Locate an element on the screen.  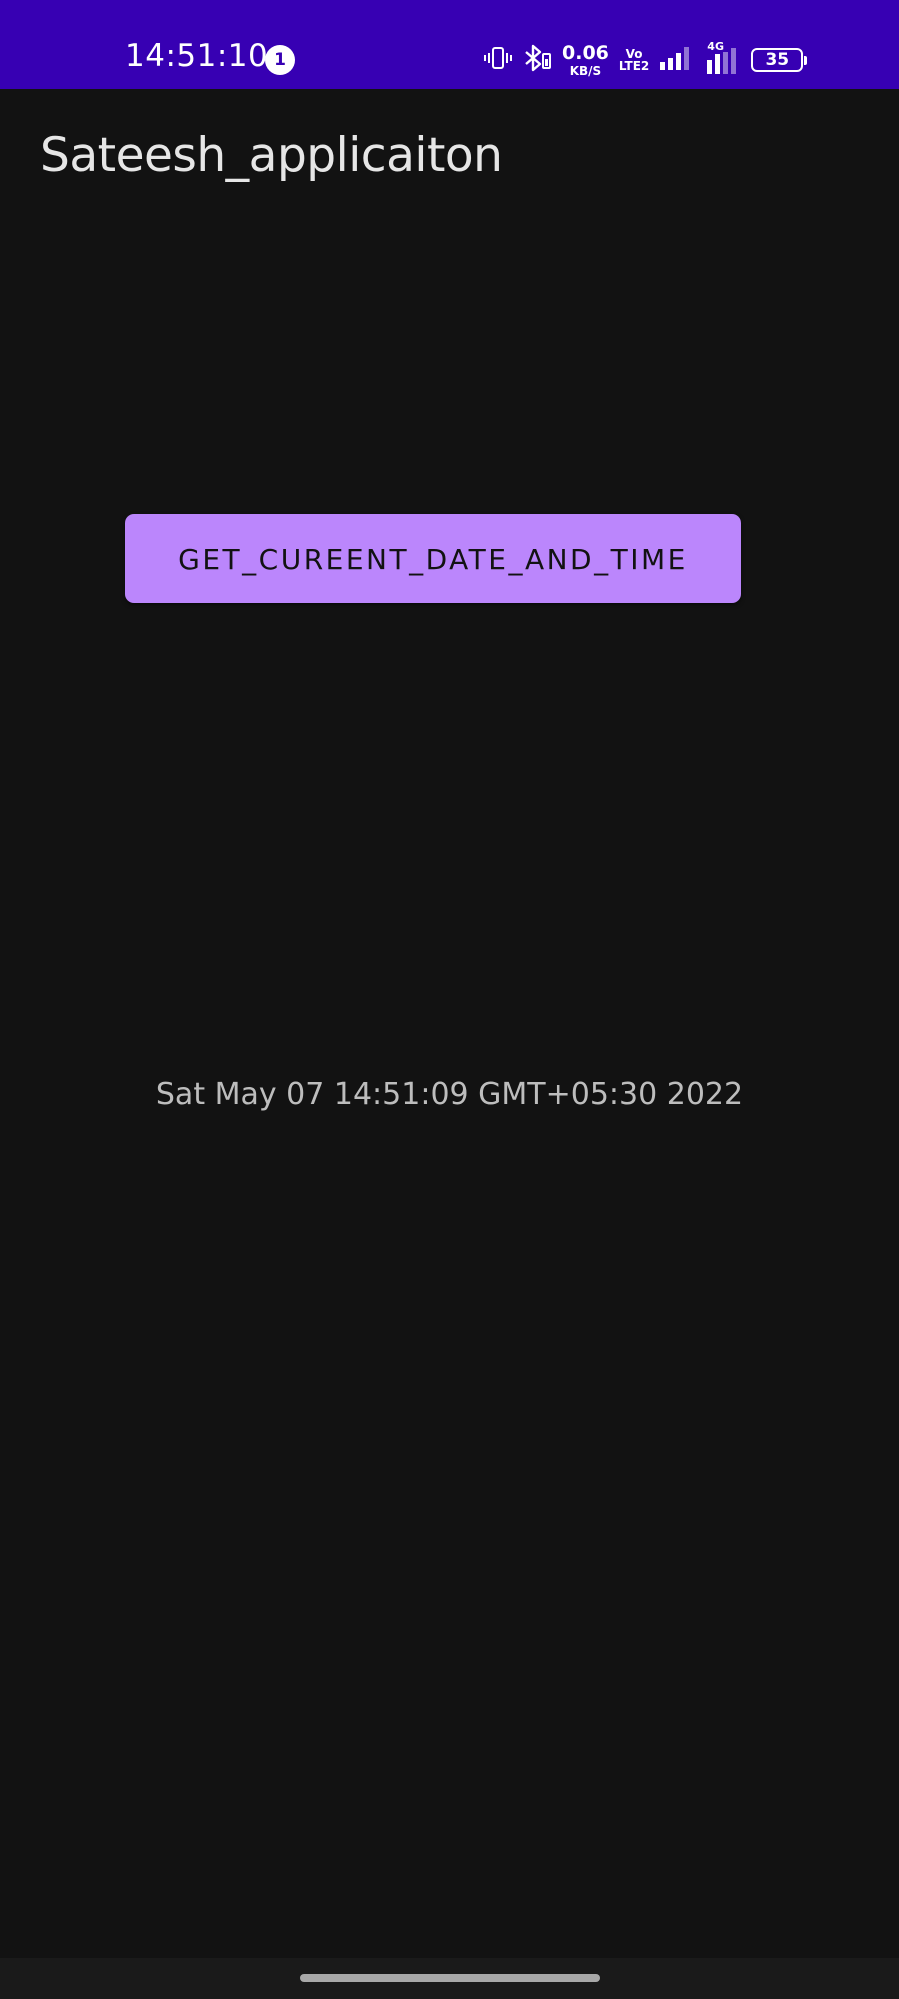
date-time-text: Sat May 07 14:51:09 GMT+05:30 2022 is located at coordinates (449, 1094).